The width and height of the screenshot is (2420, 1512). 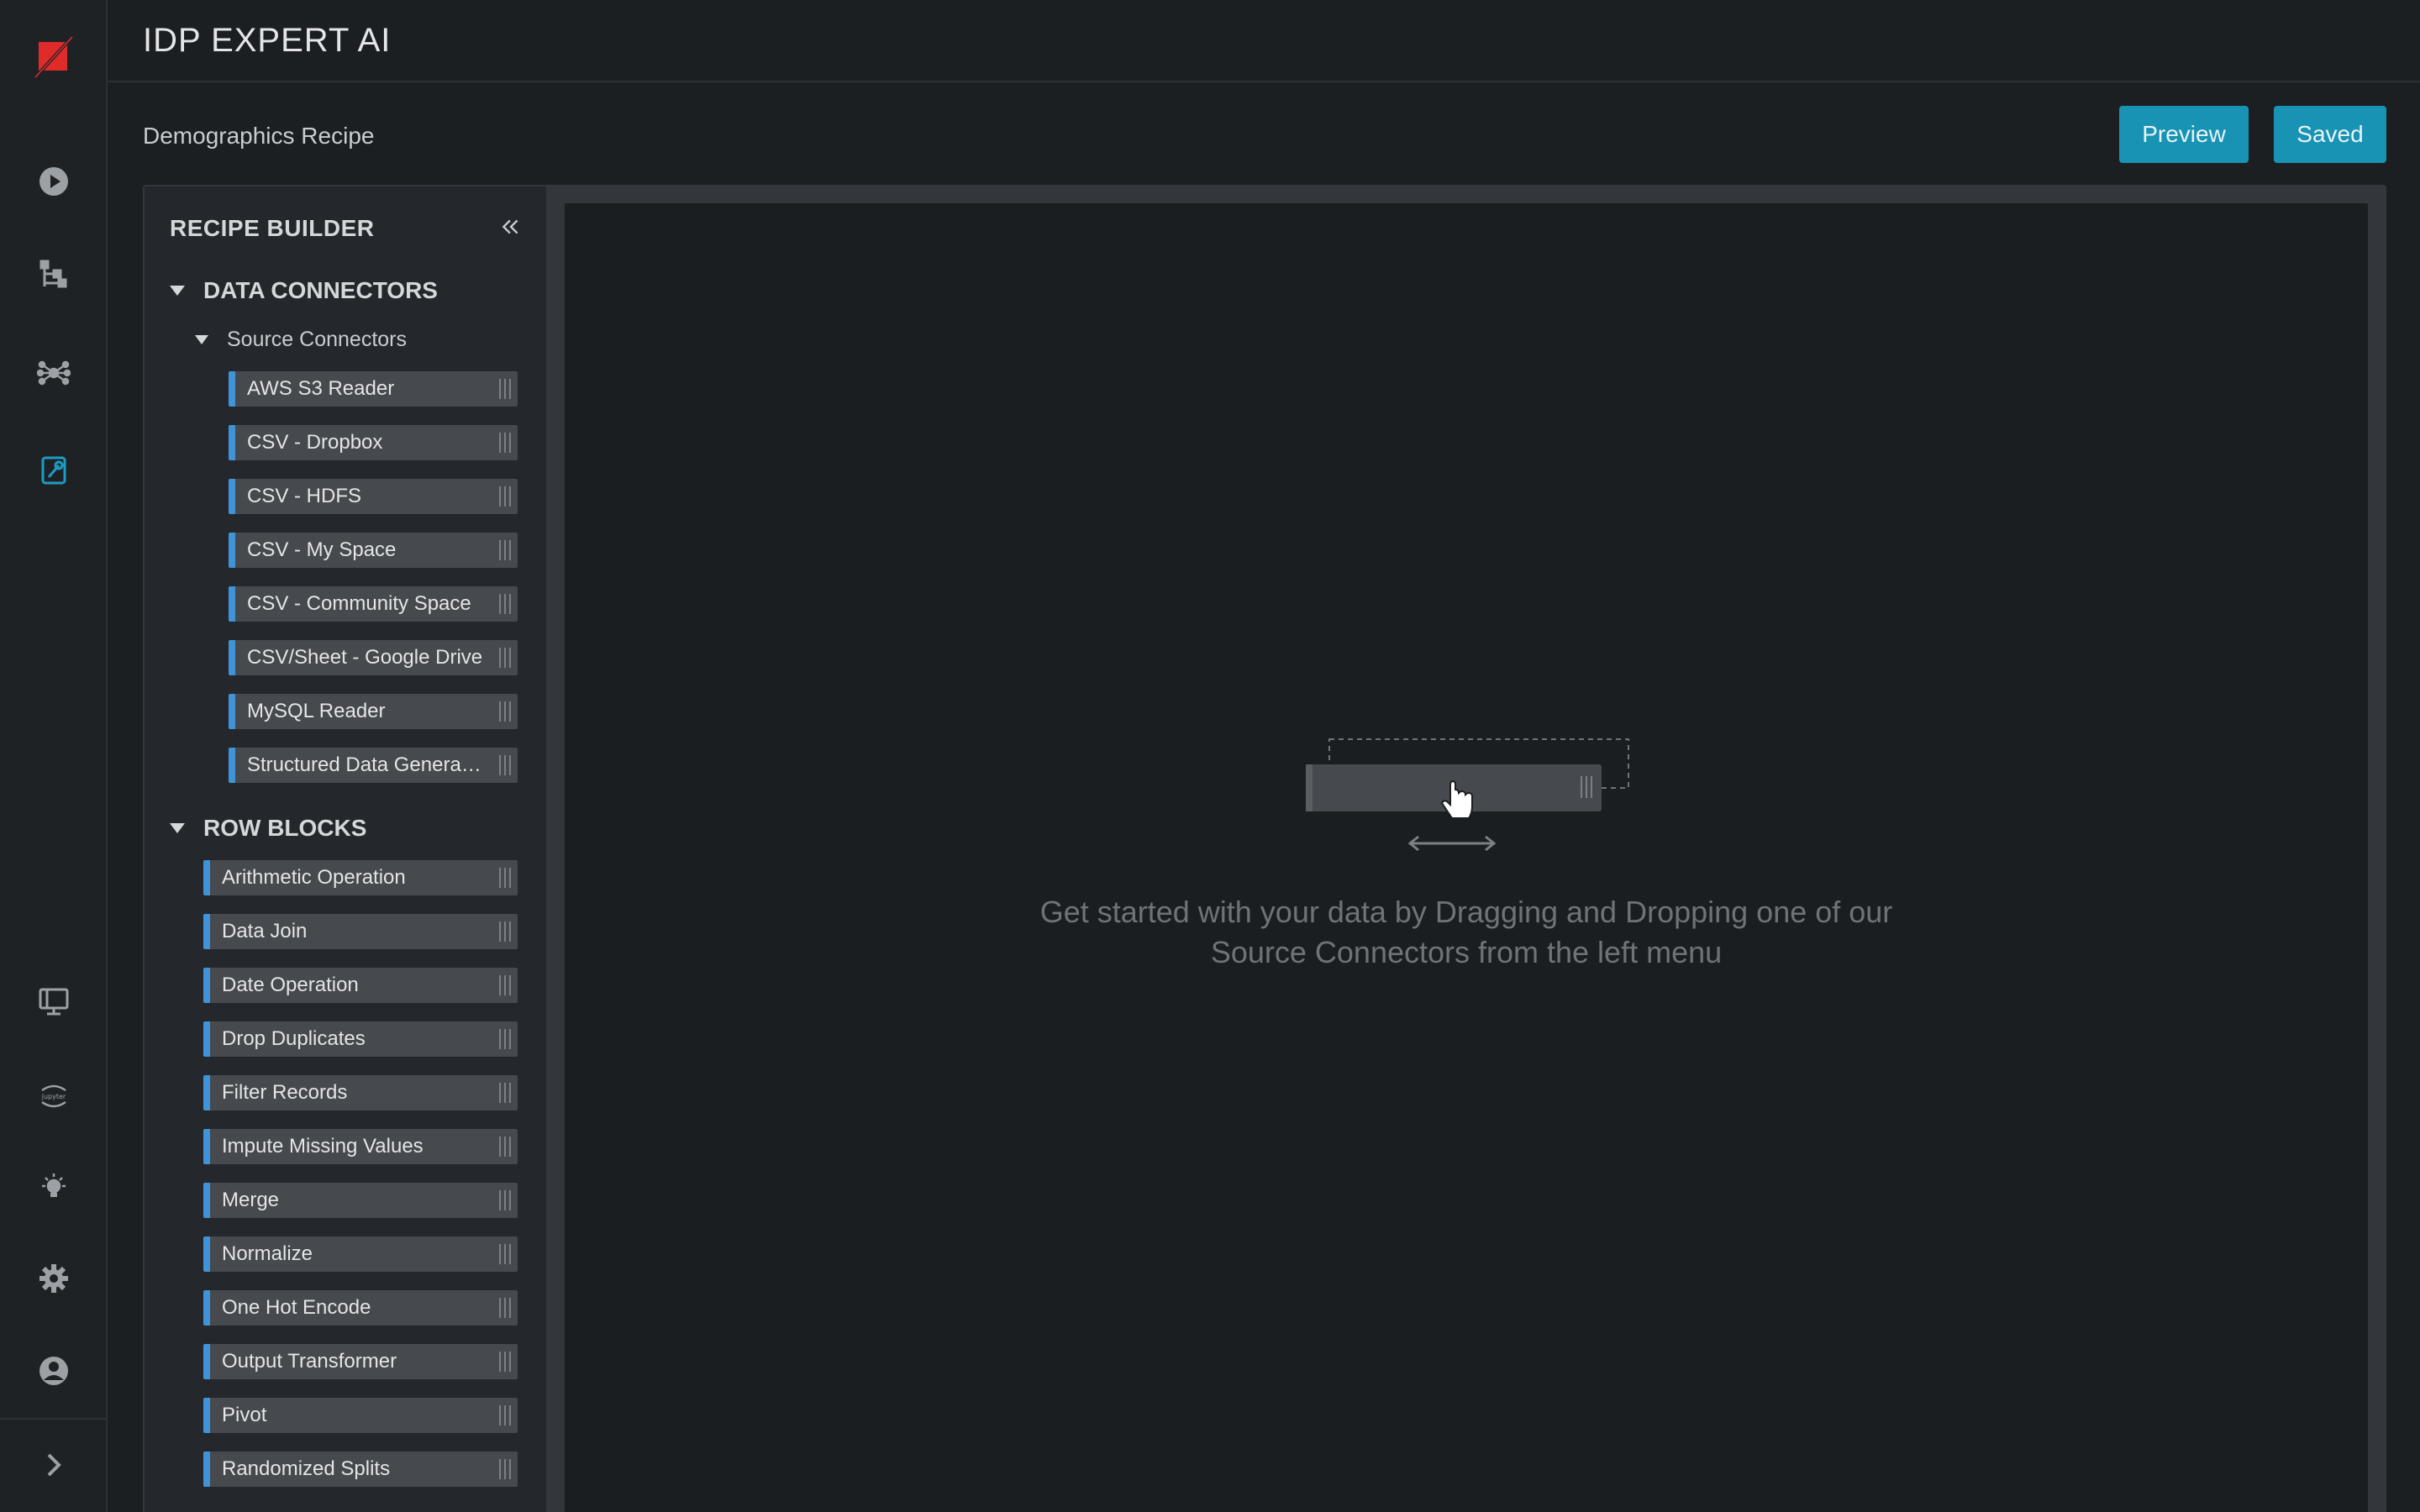 What do you see at coordinates (268, 40) in the screenshot?
I see `app-title: IDP EXPERT AI` at bounding box center [268, 40].